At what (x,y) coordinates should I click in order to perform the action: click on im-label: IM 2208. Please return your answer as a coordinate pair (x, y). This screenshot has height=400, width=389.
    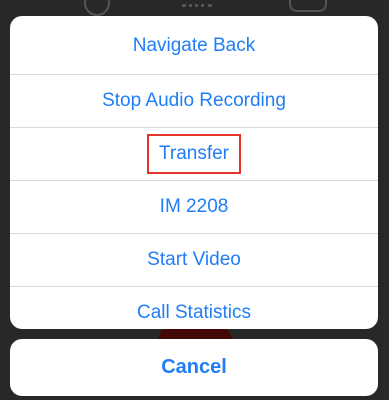
    Looking at the image, I should click on (194, 206).